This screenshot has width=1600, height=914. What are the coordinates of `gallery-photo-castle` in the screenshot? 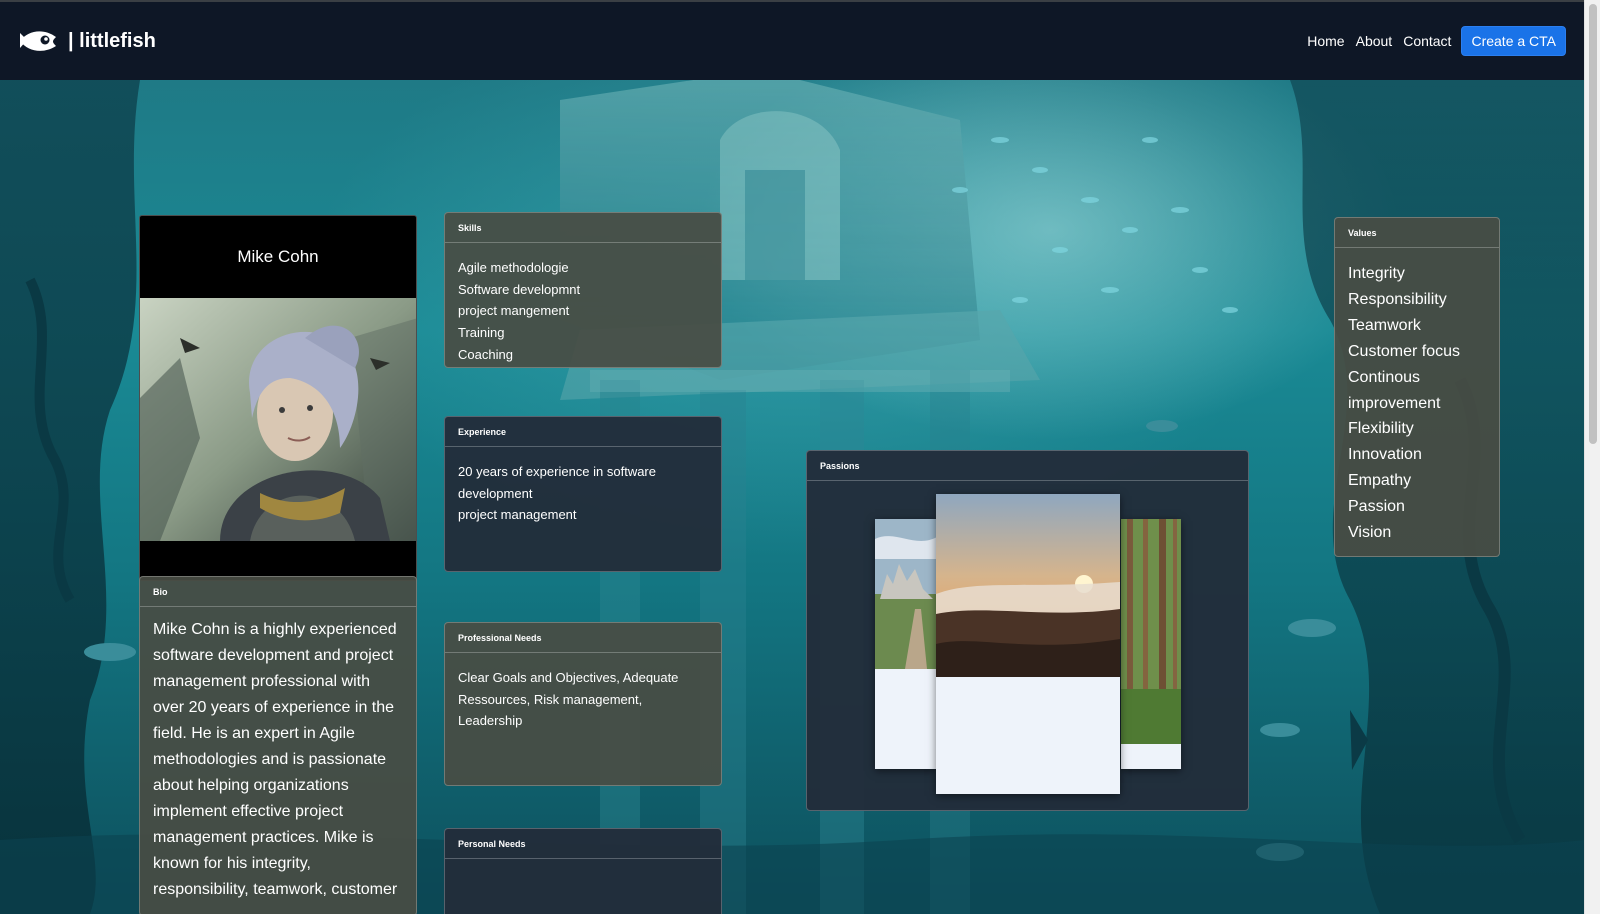 It's located at (906, 644).